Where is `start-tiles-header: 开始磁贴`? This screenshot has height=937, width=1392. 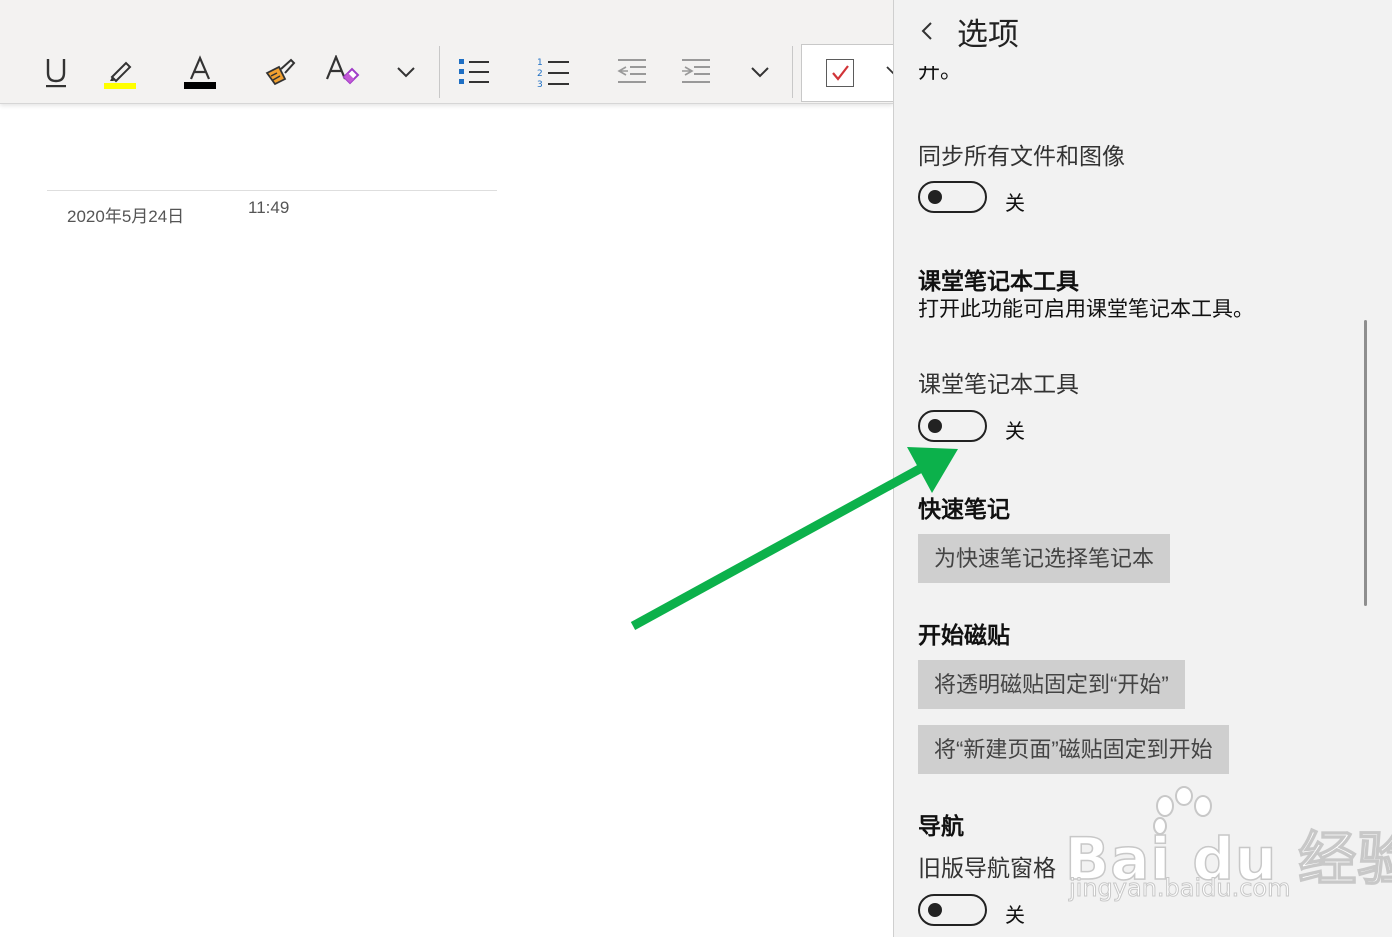 start-tiles-header: 开始磁贴 is located at coordinates (964, 635).